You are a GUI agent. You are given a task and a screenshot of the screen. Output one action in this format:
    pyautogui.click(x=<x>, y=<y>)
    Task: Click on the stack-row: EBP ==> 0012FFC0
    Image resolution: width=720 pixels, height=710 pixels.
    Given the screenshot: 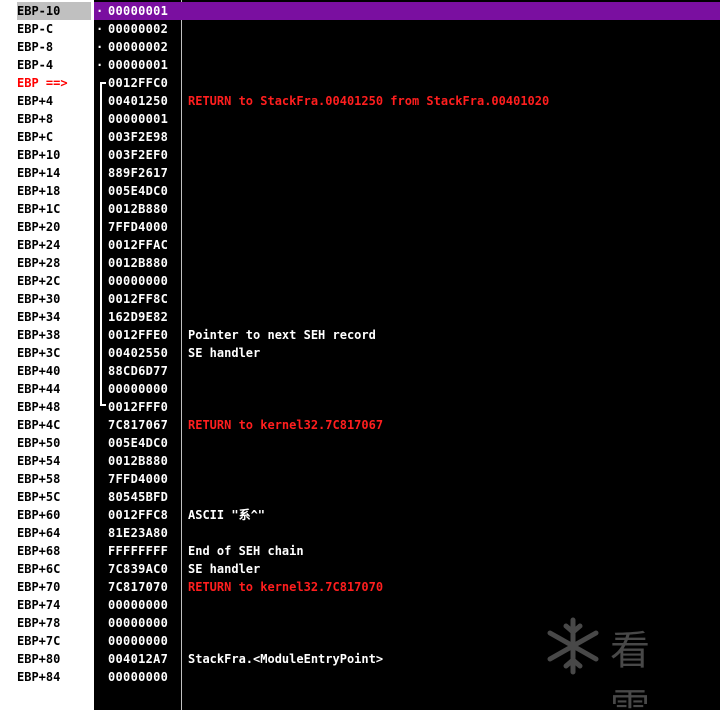 What is the action you would take?
    pyautogui.click(x=367, y=83)
    